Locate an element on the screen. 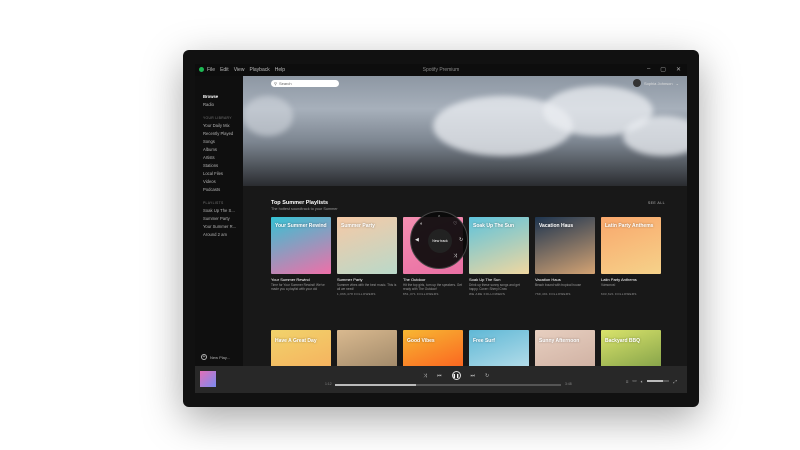 This screenshot has height=450, width=800. sidebar-item-albums: Albums is located at coordinates (210, 149).